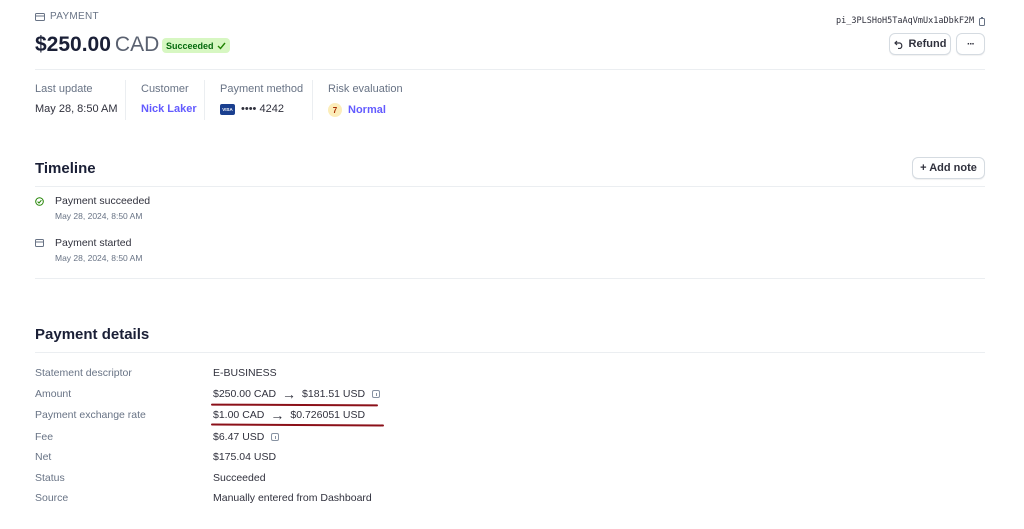 The height and width of the screenshot is (529, 1024). What do you see at coordinates (261, 99) in the screenshot?
I see `summary-payment-method: Payment method VISA •••• 4242` at bounding box center [261, 99].